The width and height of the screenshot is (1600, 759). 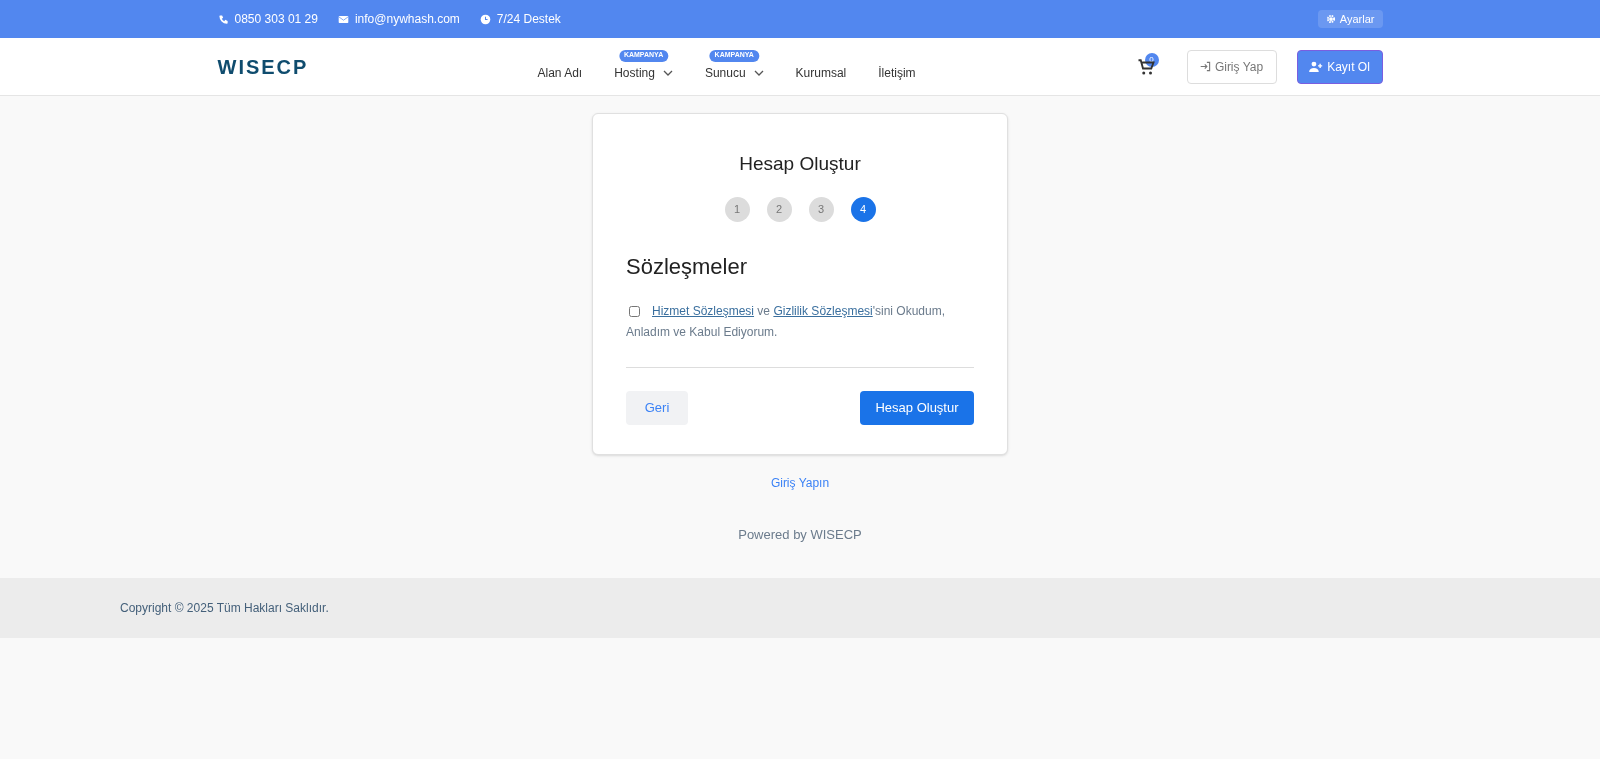 I want to click on cart-icon, so click(x=1145, y=66).